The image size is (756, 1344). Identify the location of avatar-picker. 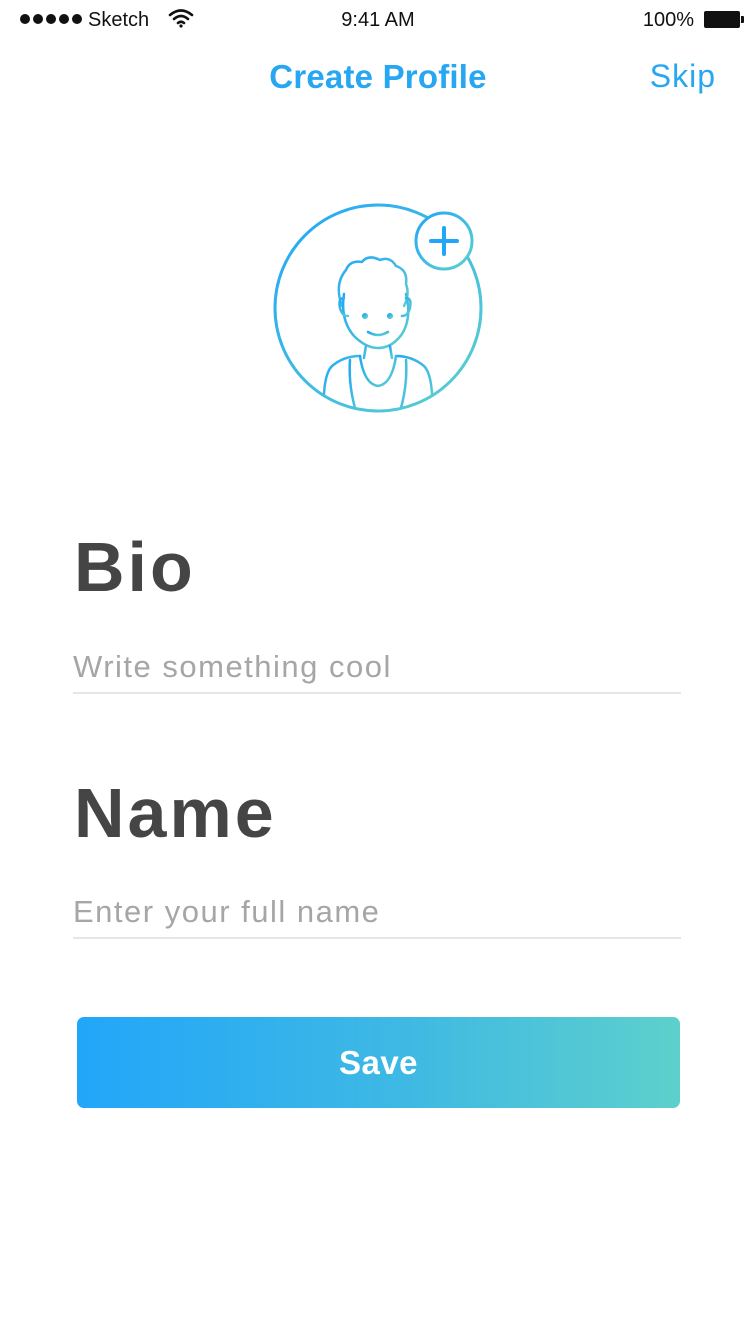
(378, 308).